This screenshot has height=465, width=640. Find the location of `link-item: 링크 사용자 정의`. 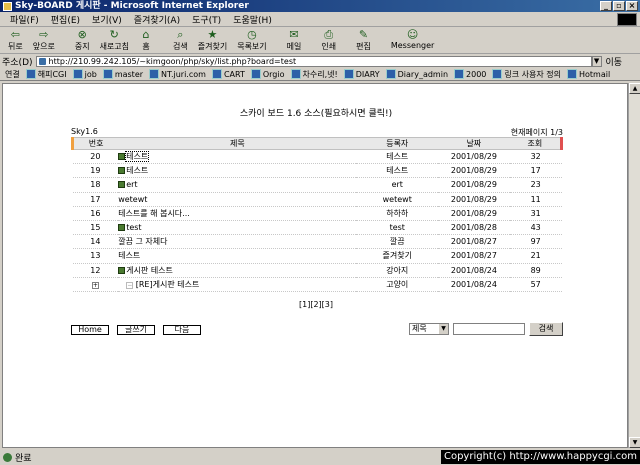

link-item: 링크 사용자 정의 is located at coordinates (526, 74).